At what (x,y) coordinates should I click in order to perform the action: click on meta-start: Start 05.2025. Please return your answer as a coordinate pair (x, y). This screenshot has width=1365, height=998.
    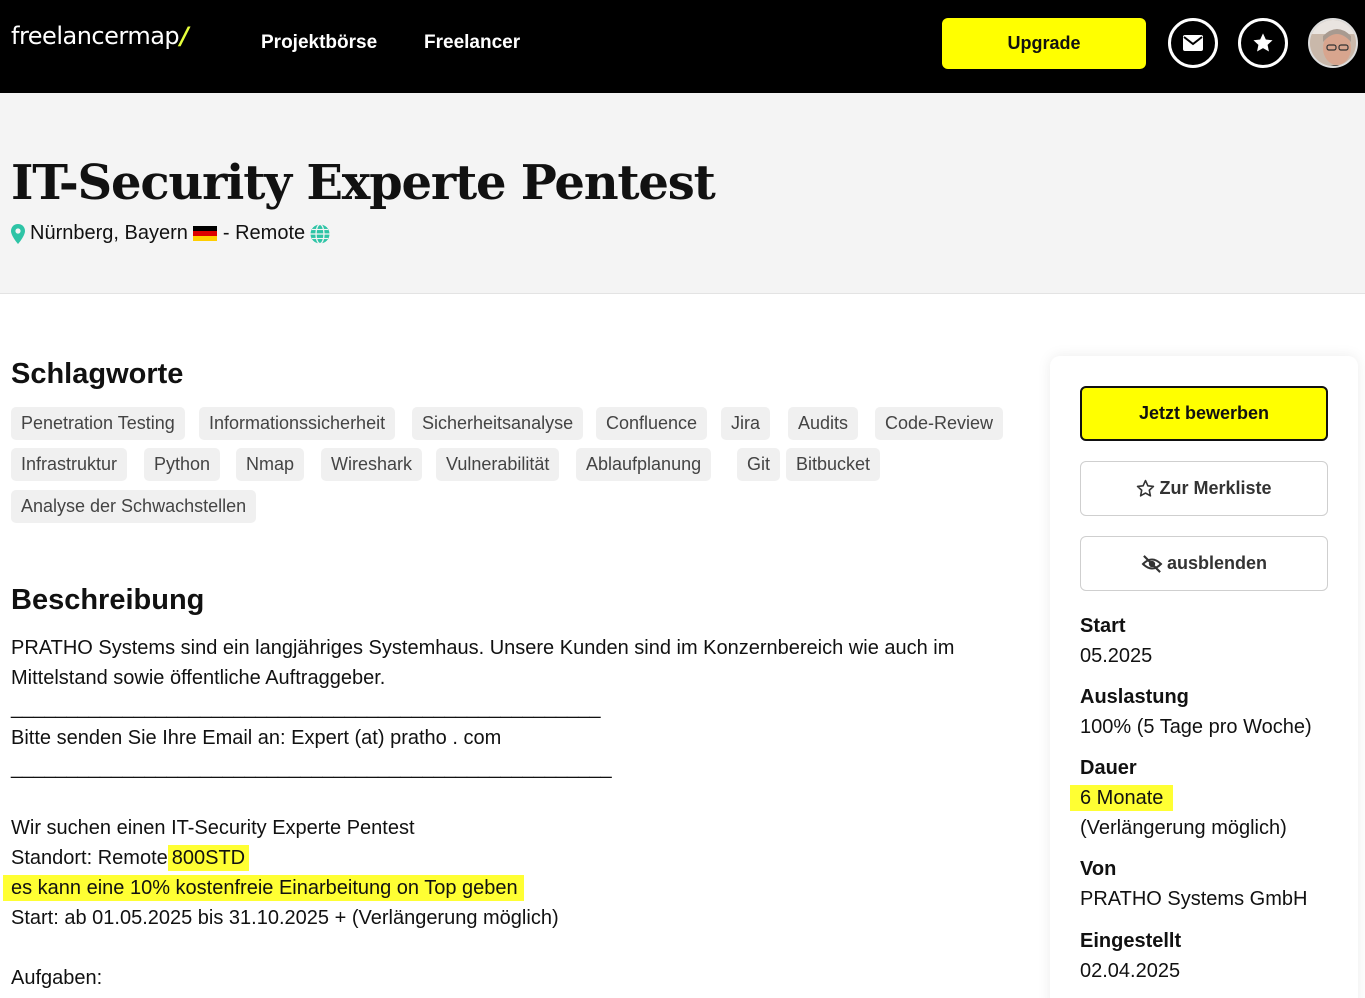
    Looking at the image, I should click on (1116, 641).